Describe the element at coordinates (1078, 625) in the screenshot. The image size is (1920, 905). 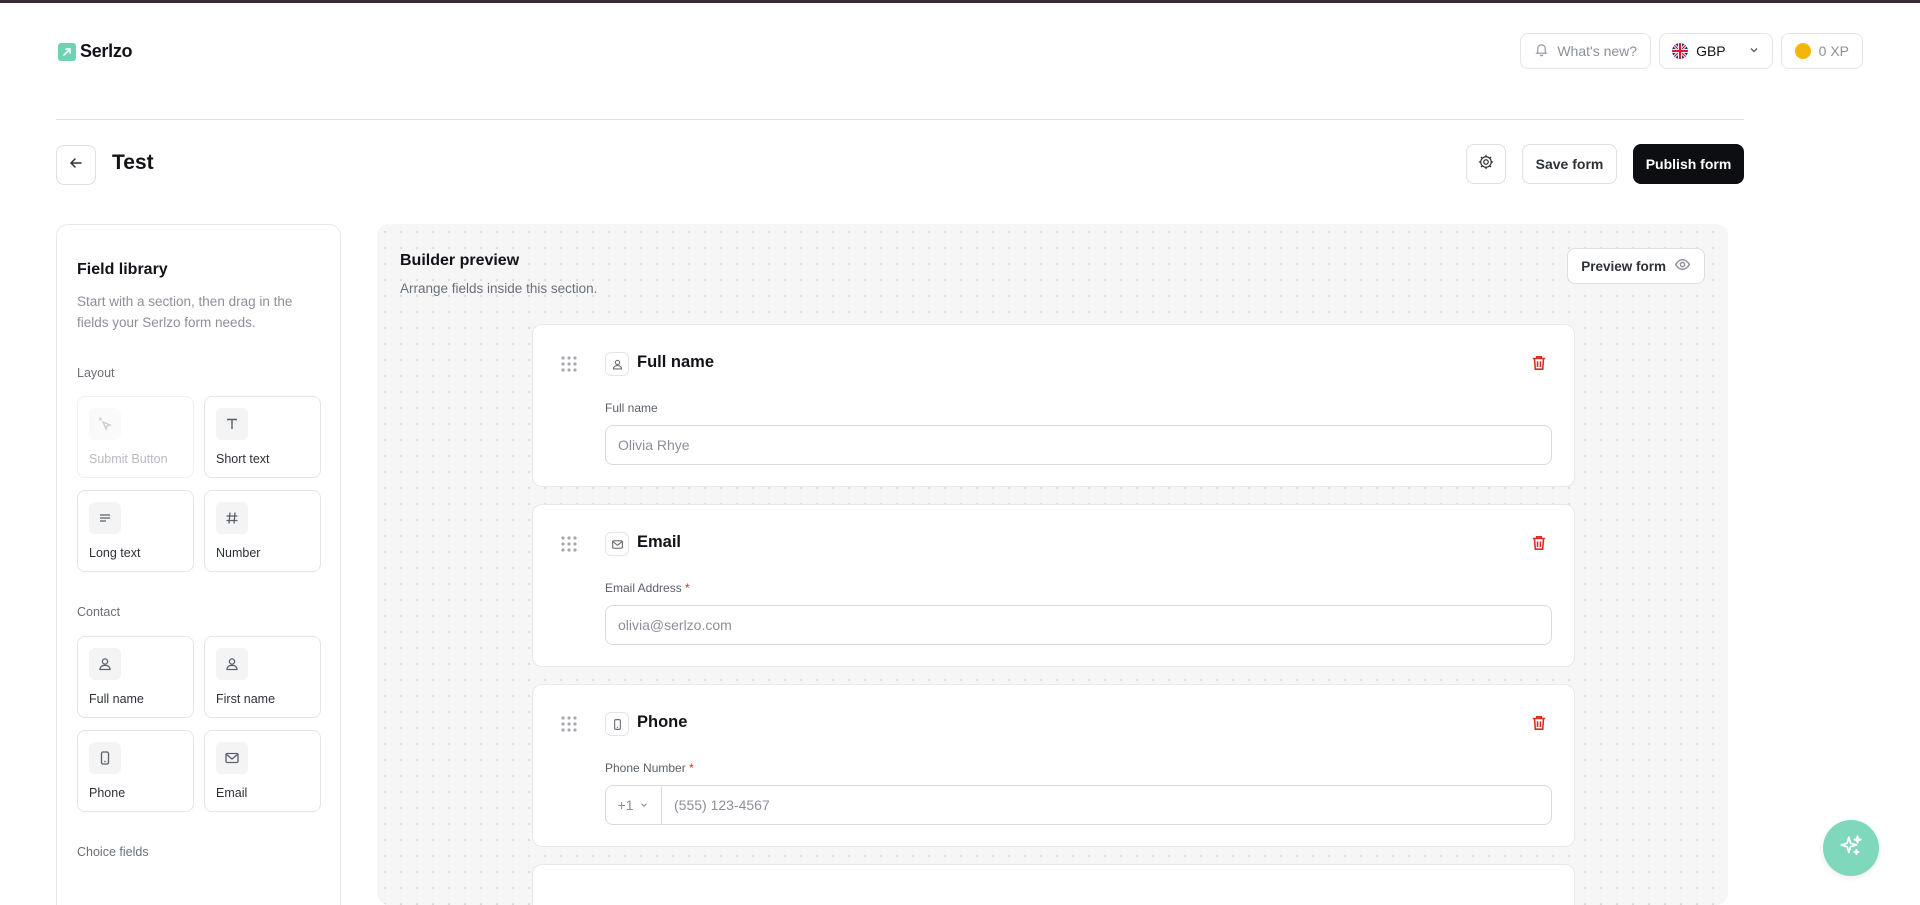
I see `email-input: olivia@serlzo.com` at that location.